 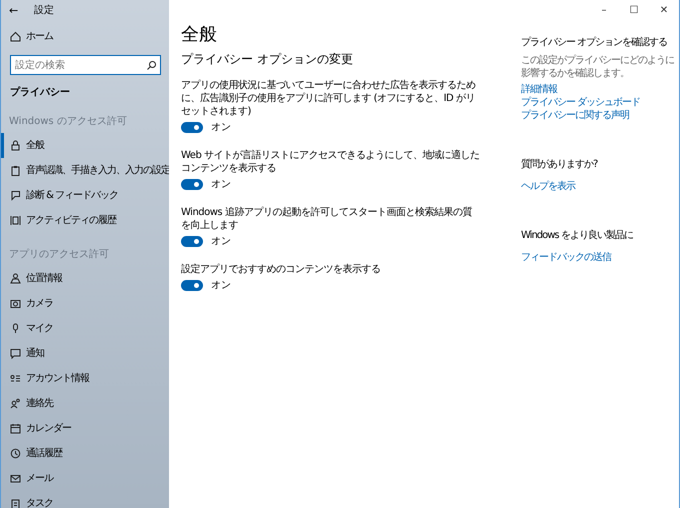 What do you see at coordinates (68, 121) in the screenshot?
I see `group-heading: Windows のアクセス許可` at bounding box center [68, 121].